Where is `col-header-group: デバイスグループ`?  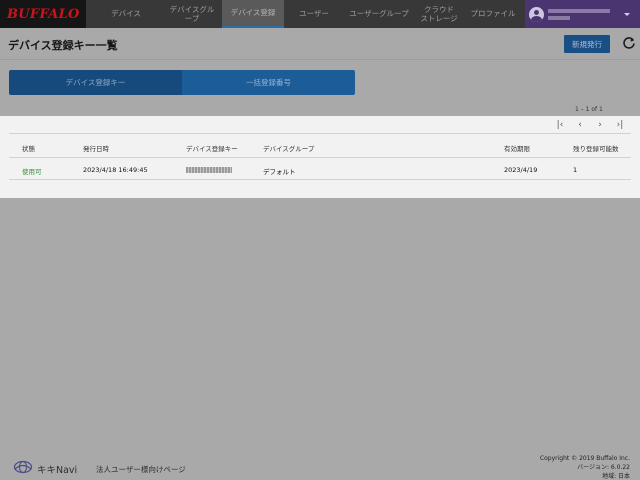 col-header-group: デバイスグループ is located at coordinates (288, 148).